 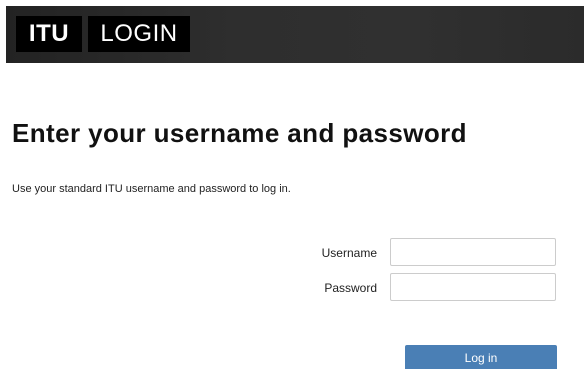 I want to click on login-button: Log in, so click(x=481, y=357).